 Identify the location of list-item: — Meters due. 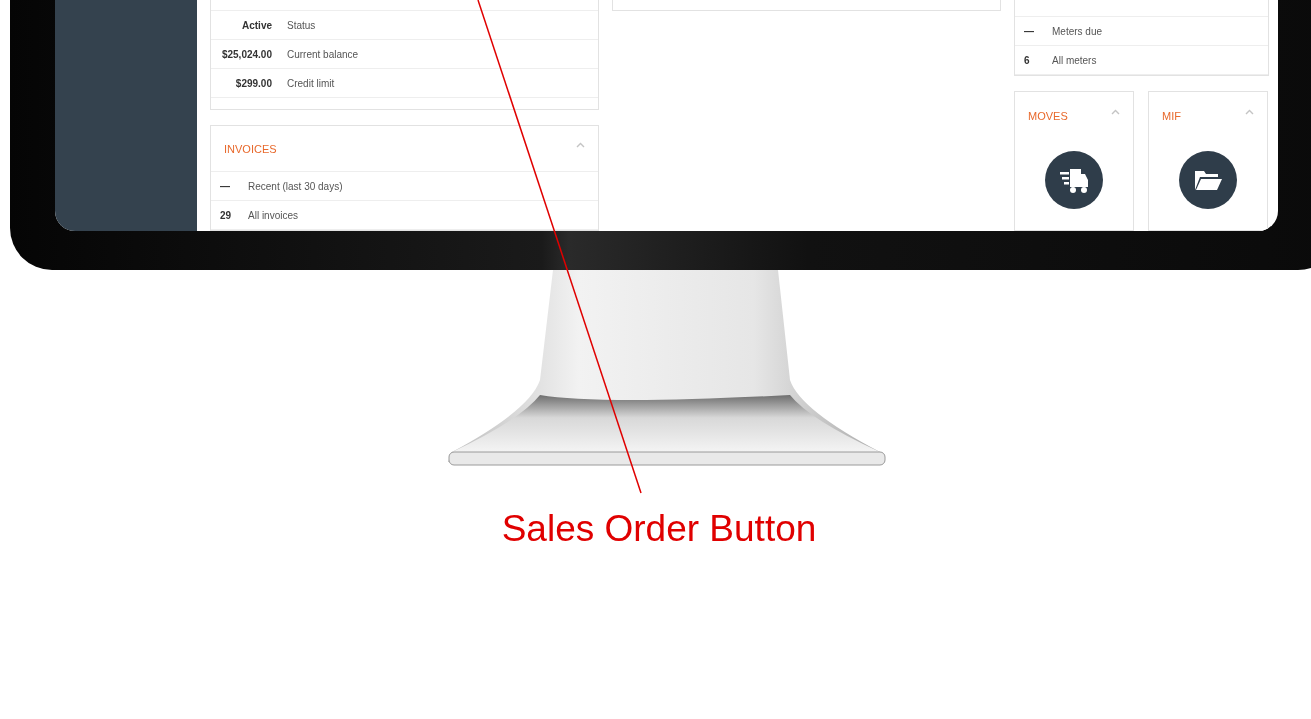
(1141, 31).